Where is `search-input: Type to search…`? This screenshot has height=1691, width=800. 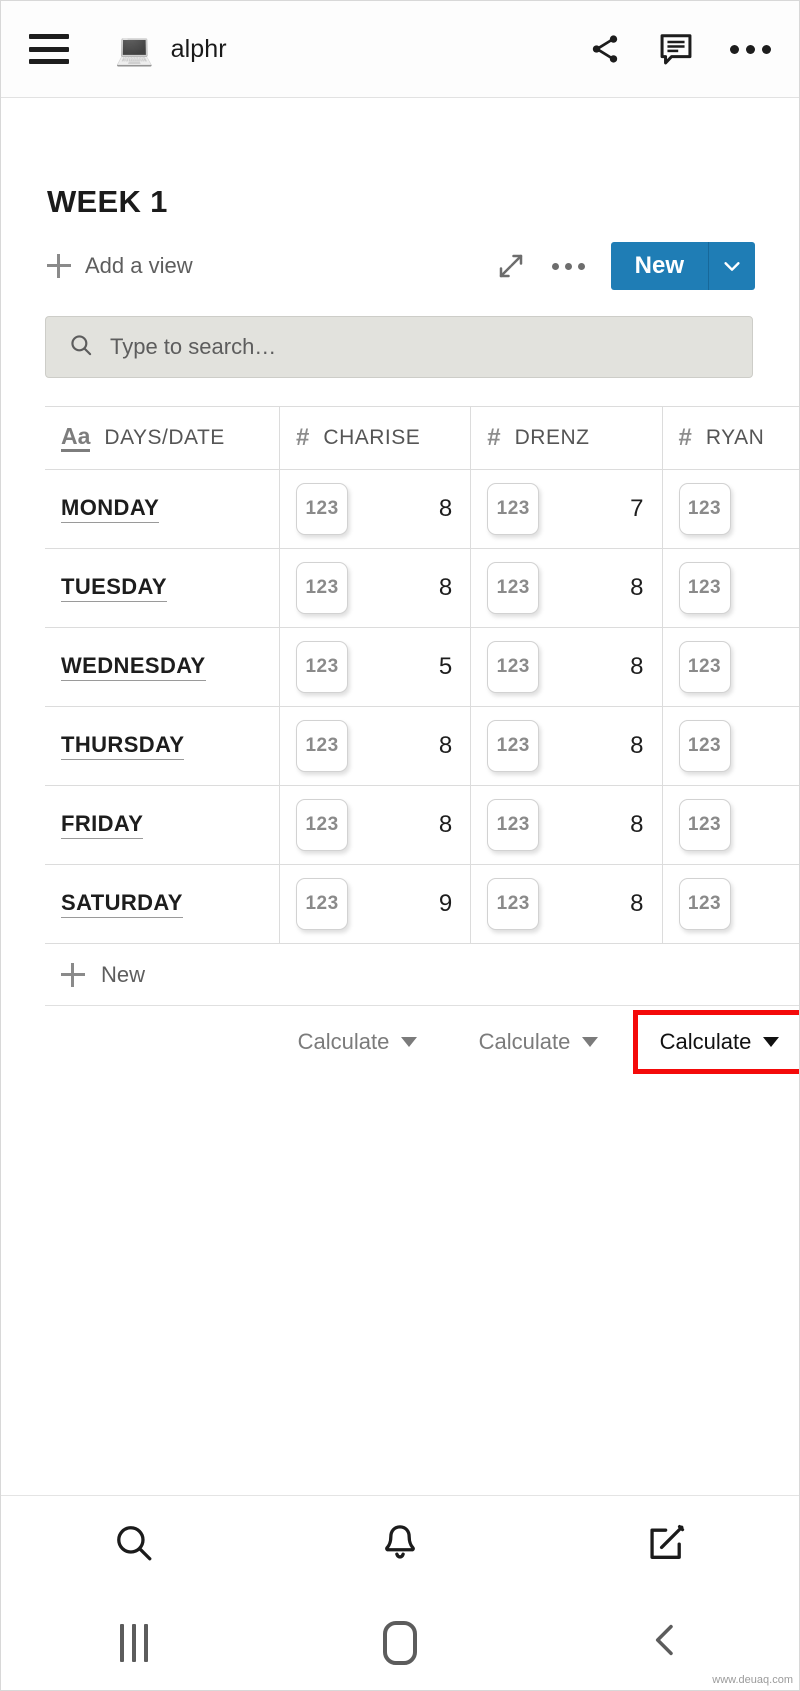
search-input: Type to search… is located at coordinates (399, 347).